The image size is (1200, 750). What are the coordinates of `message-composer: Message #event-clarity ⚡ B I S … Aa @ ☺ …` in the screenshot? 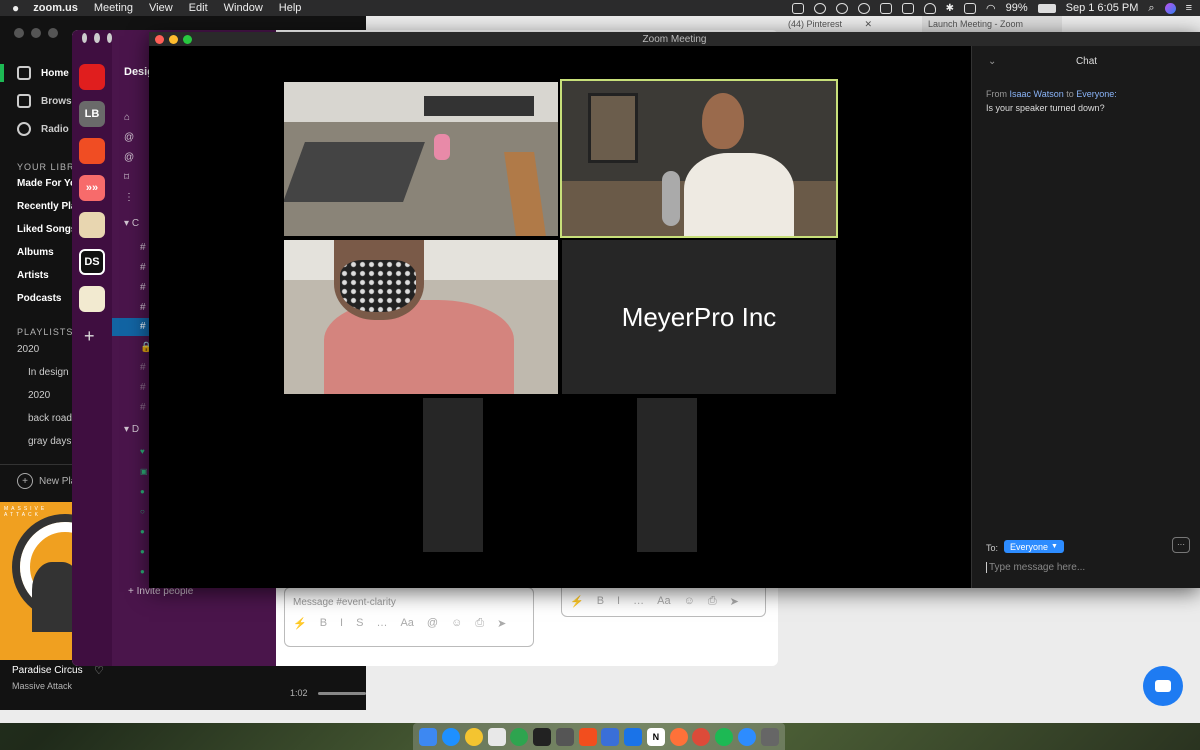 It's located at (409, 617).